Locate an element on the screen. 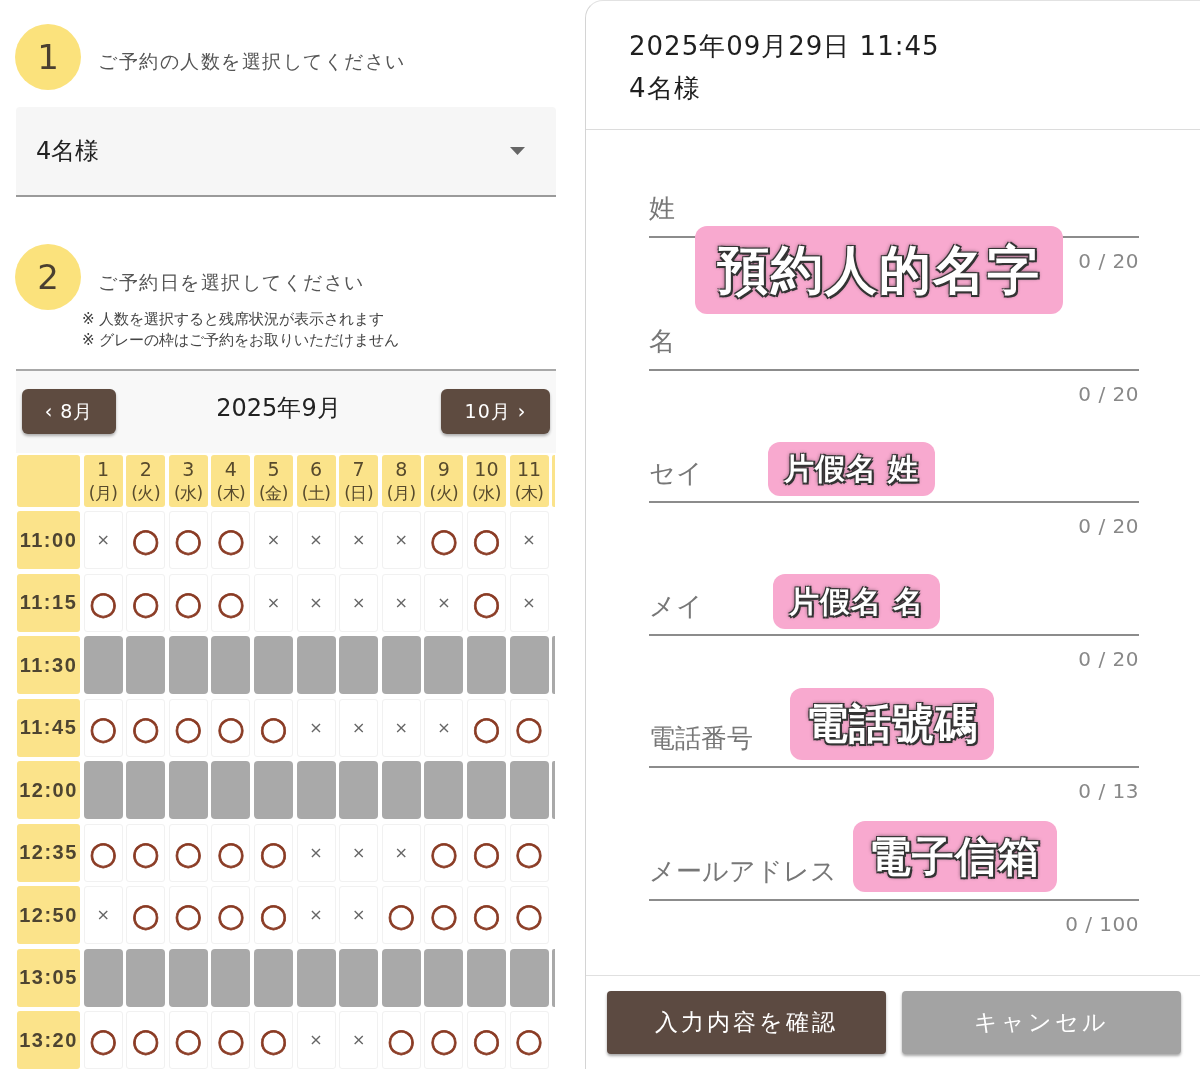 The width and height of the screenshot is (1200, 1069). reservation-datetime: 2025年09月29日 11:45 is located at coordinates (785, 46).